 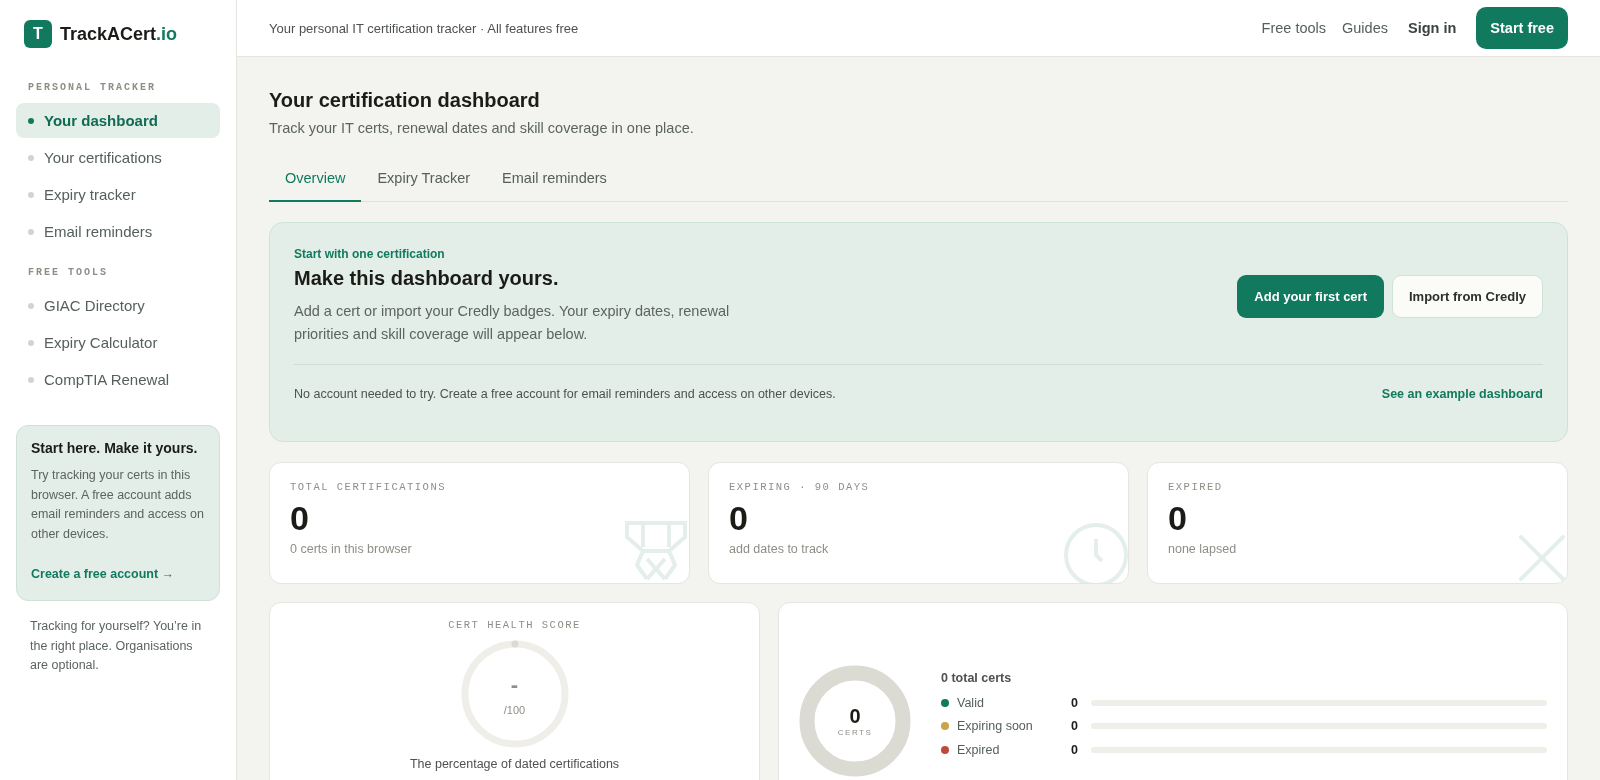 What do you see at coordinates (1467, 296) in the screenshot?
I see `import-button: Import from Credly` at bounding box center [1467, 296].